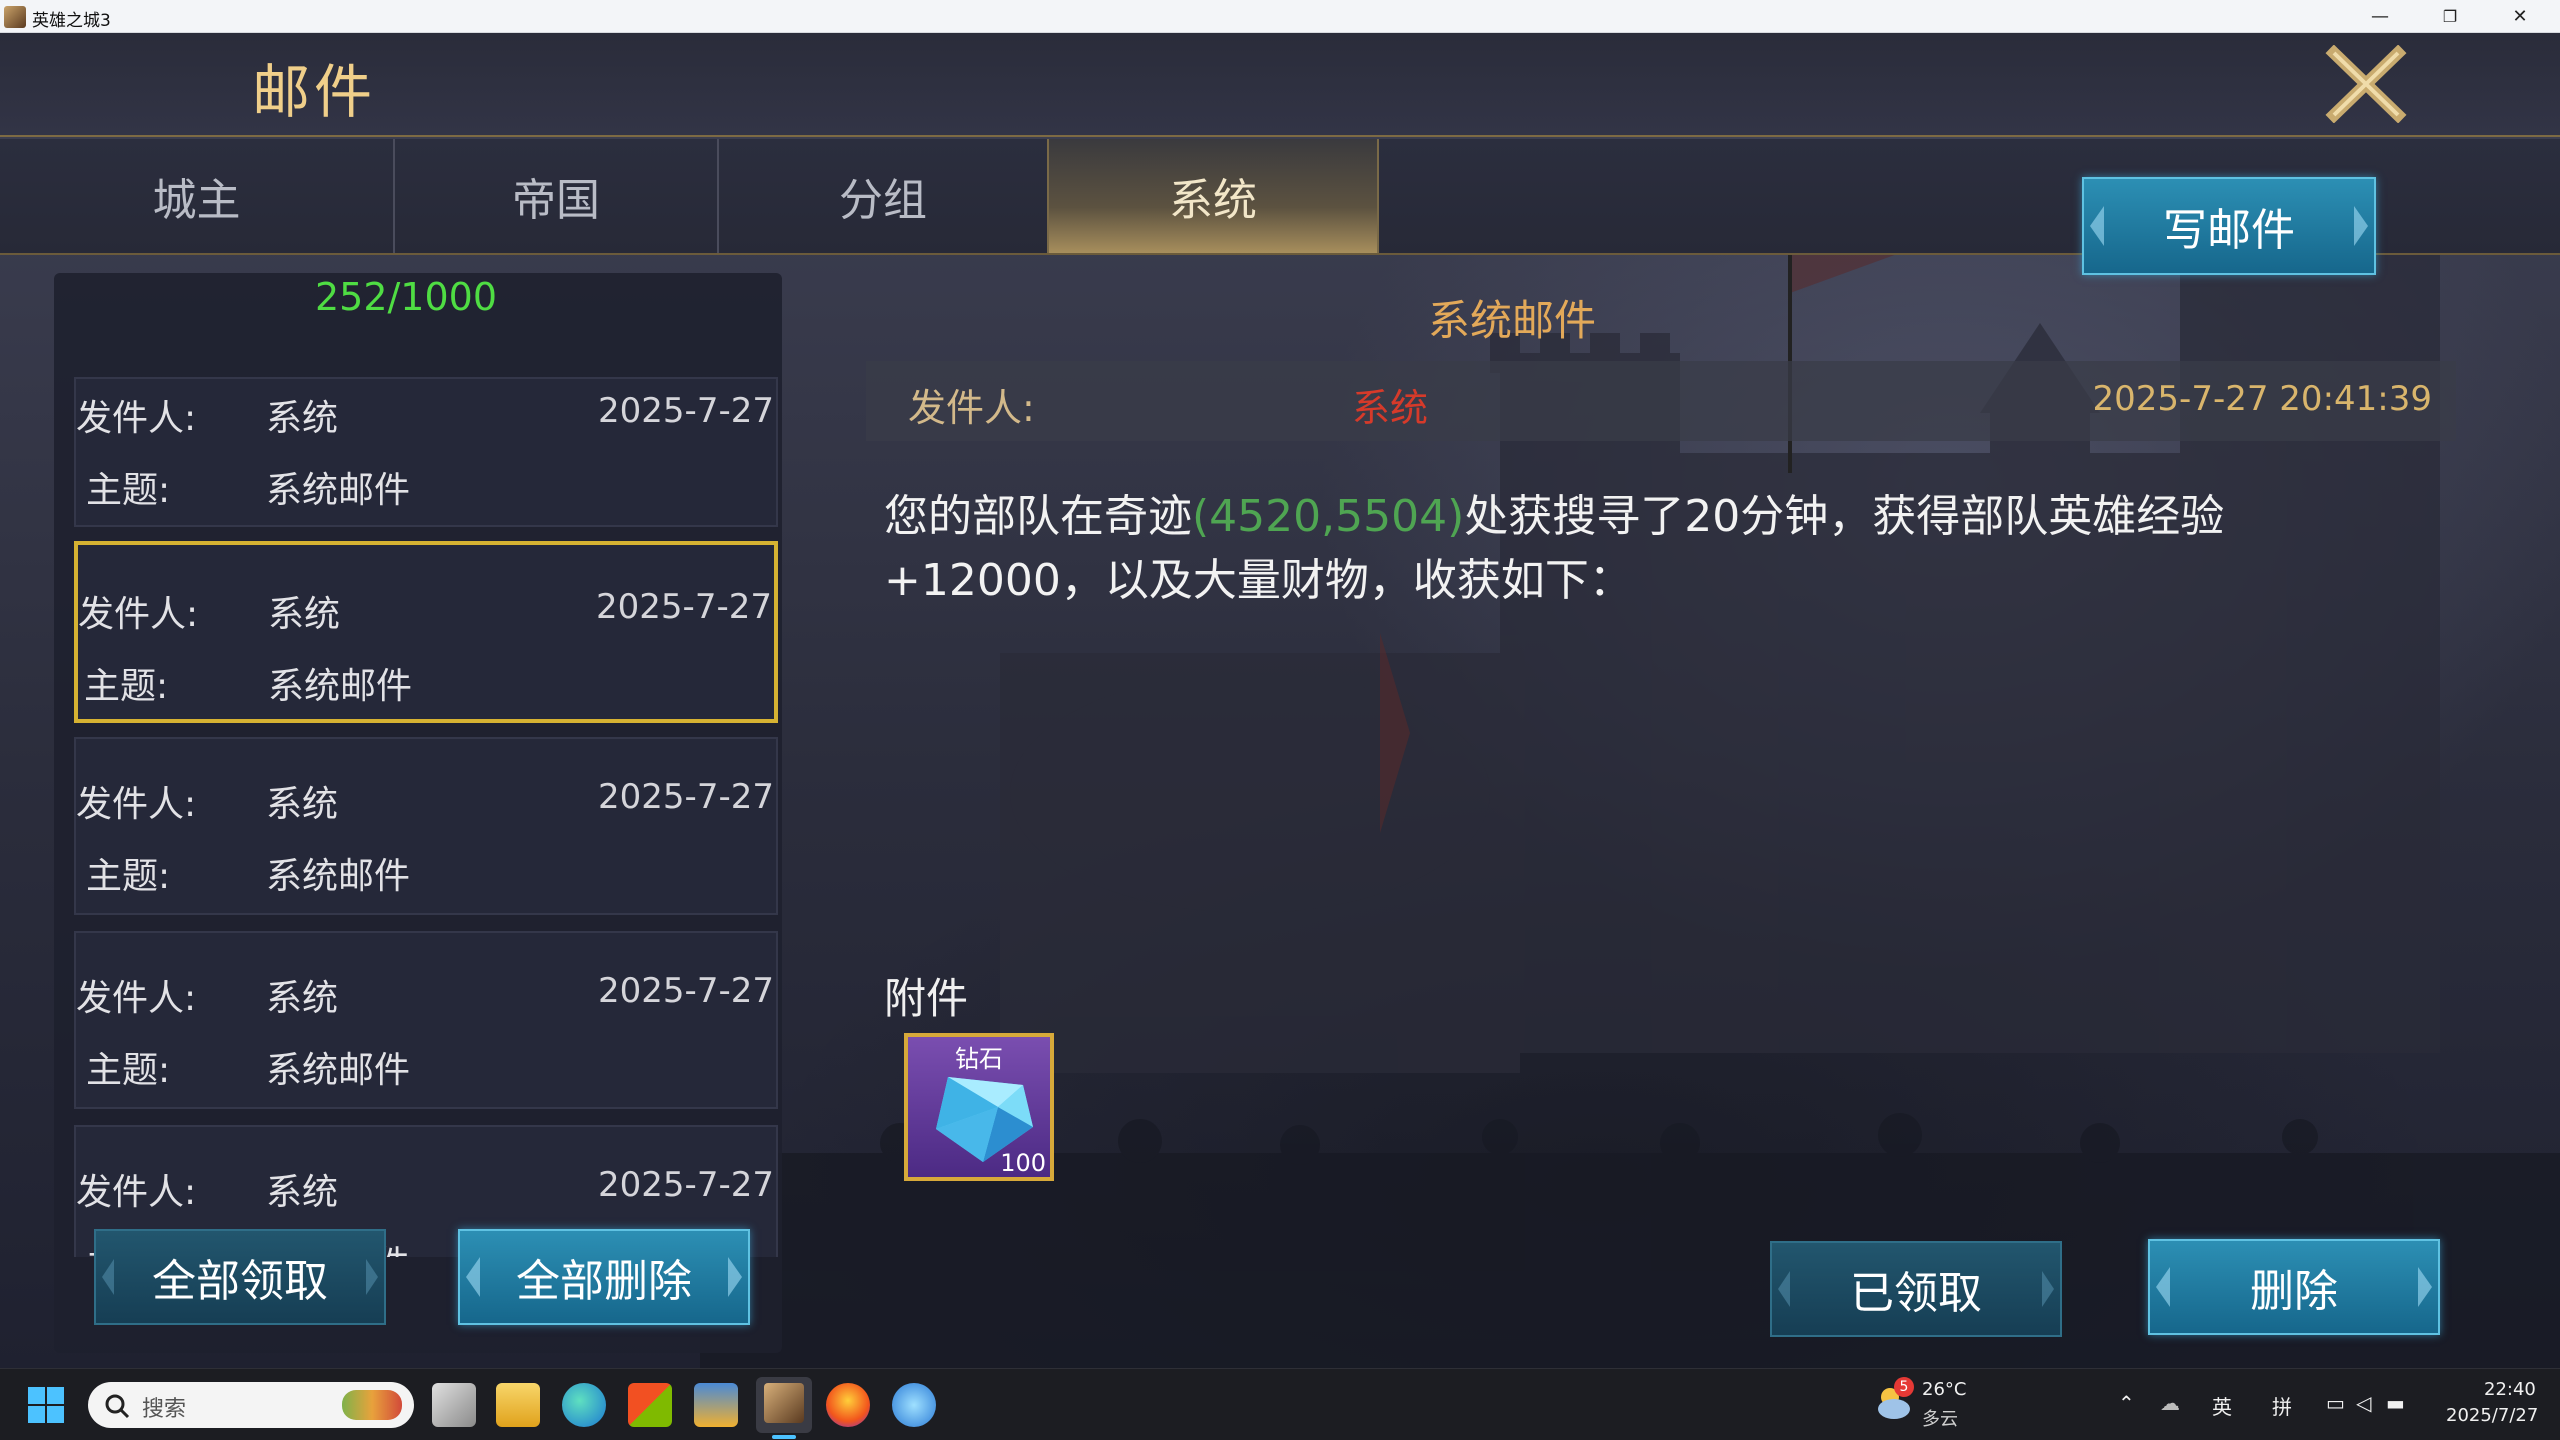 This screenshot has width=2560, height=1440. Describe the element at coordinates (604, 1277) in the screenshot. I see `delete-all-button: 全部删除` at that location.